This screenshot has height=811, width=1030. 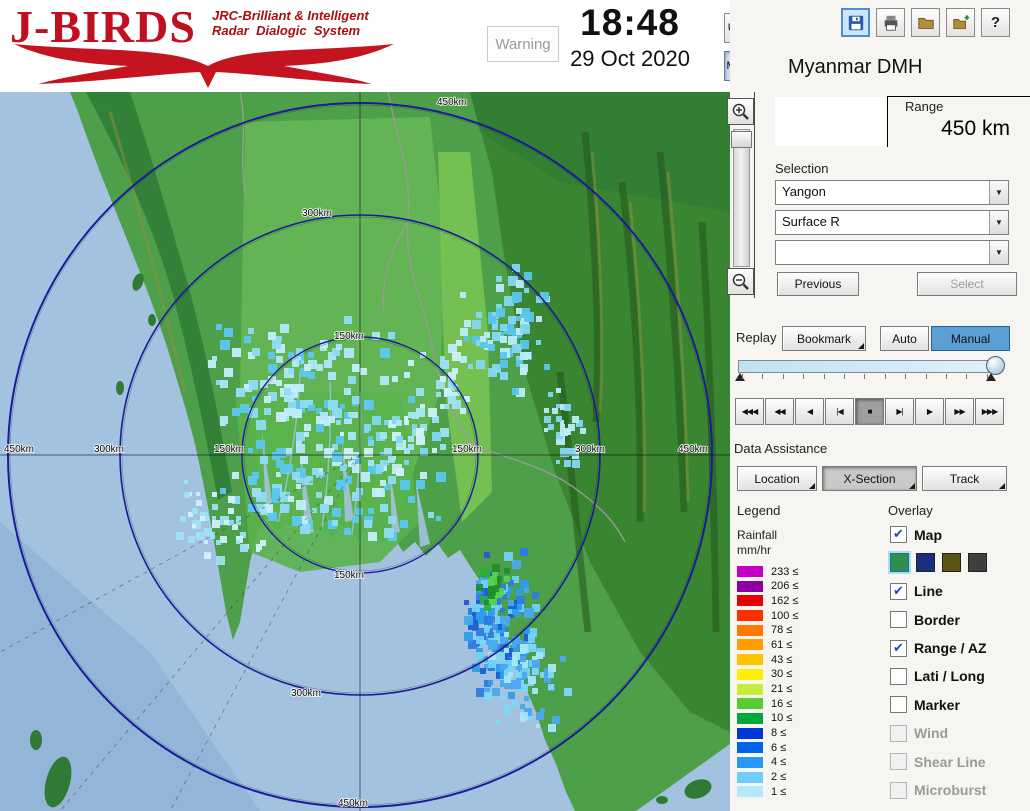 I want to click on warning-button: Warning, so click(x=523, y=44).